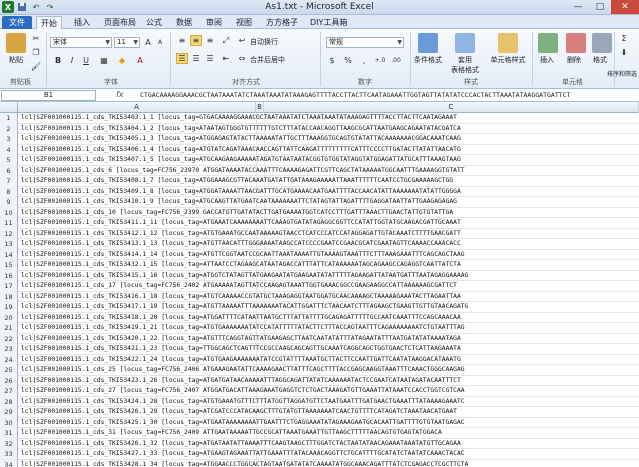 This screenshot has height=467, width=639. What do you see at coordinates (576, 43) in the screenshot?
I see `delete-cells-icon` at bounding box center [576, 43].